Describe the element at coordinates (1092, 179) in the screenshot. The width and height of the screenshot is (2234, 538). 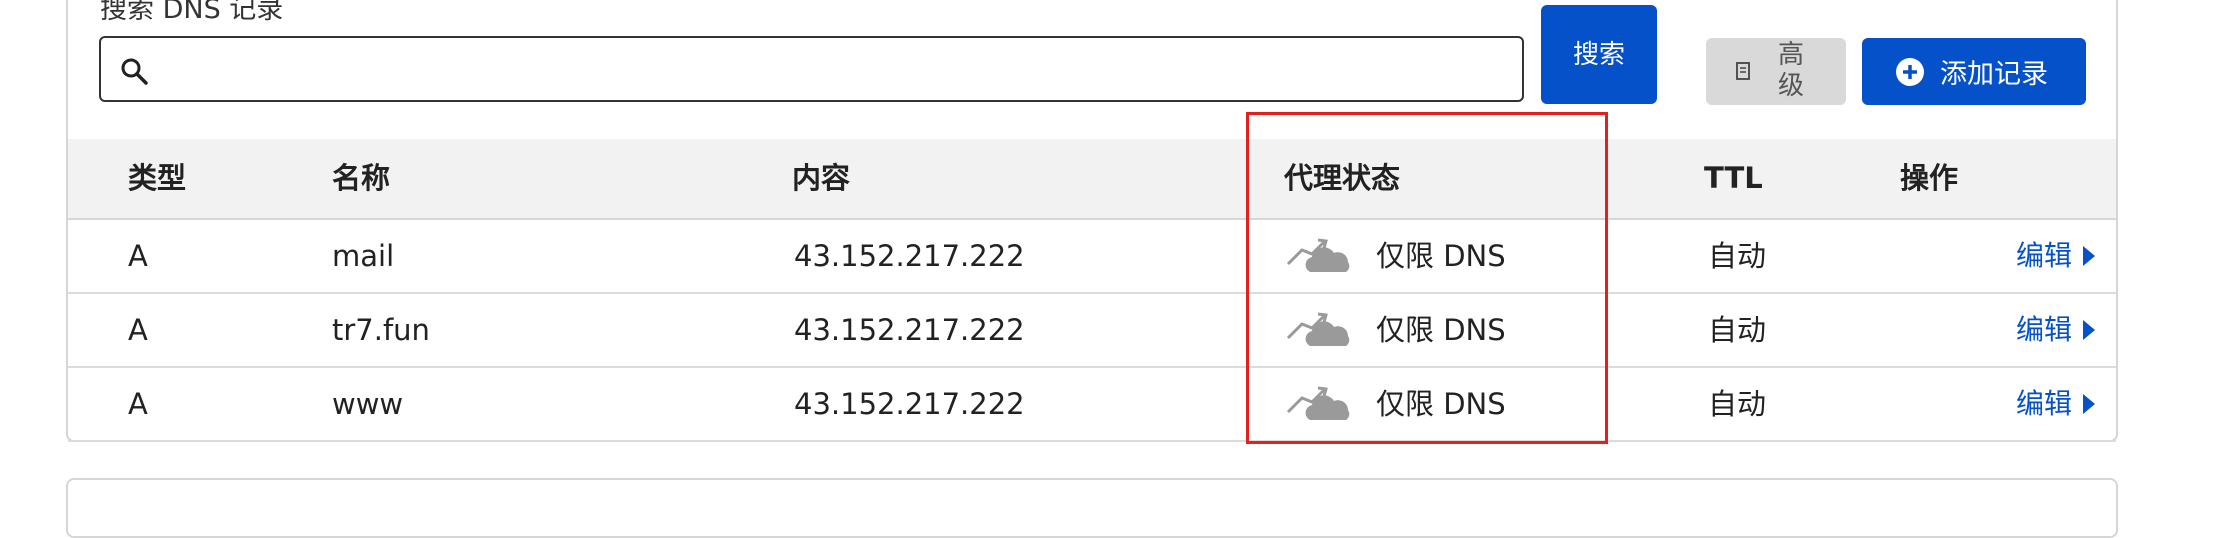
I see `table-header: 类型 名称 内容 代理状态 TTL 操作` at that location.